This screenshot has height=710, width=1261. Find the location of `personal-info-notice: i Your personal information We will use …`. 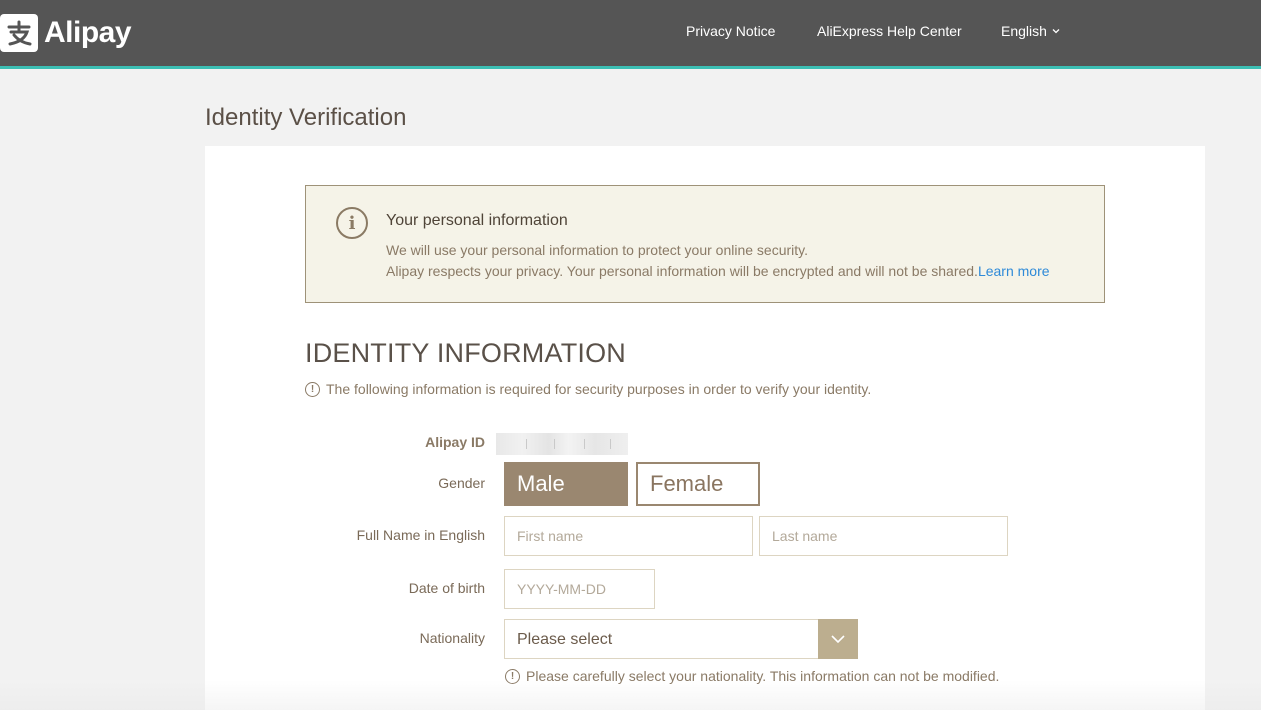

personal-info-notice: i Your personal information We will use … is located at coordinates (705, 244).